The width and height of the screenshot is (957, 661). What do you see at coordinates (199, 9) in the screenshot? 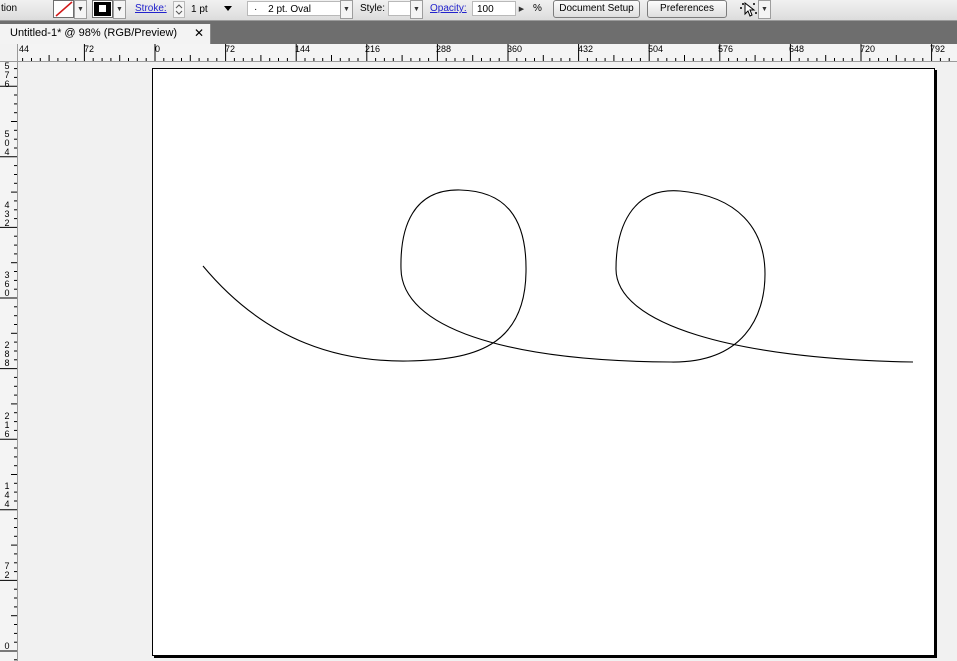
I see `stroke-weight-value: 1 pt` at bounding box center [199, 9].